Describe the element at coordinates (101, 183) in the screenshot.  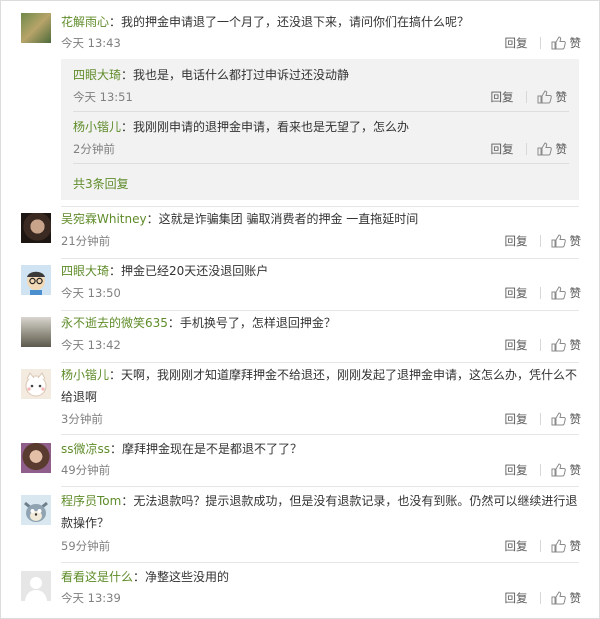
I see `more-replies-link: 共3条回复` at that location.